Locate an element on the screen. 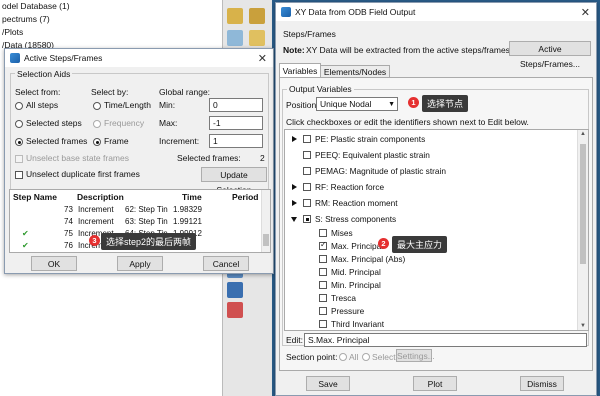 Image resolution: width=600 pixels, height=396 pixels. min-input: 0 is located at coordinates (236, 105).